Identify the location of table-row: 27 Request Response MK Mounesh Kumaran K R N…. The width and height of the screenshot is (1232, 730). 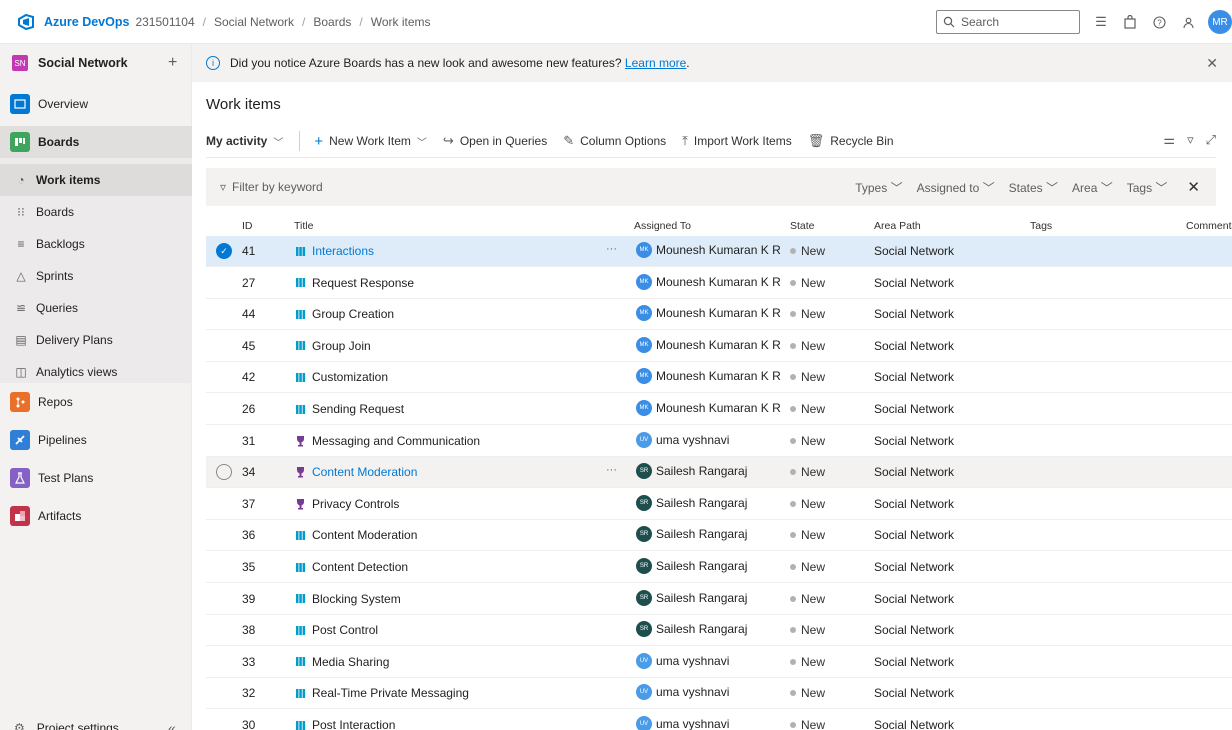
(719, 283).